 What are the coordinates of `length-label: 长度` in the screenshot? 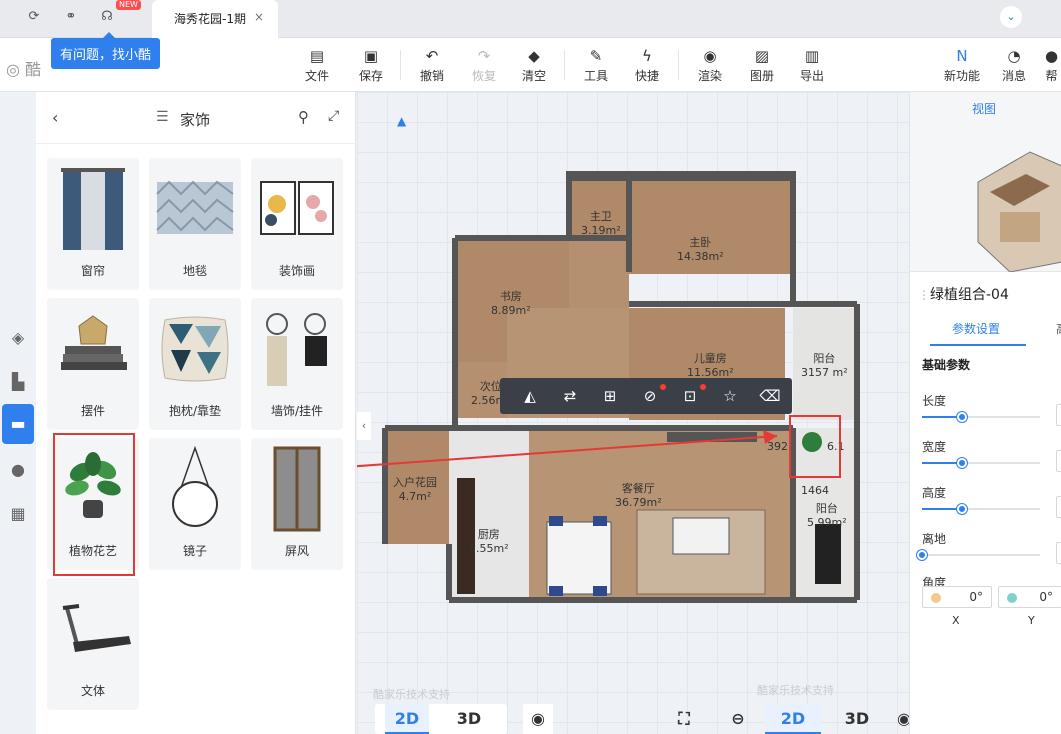 It's located at (934, 401).